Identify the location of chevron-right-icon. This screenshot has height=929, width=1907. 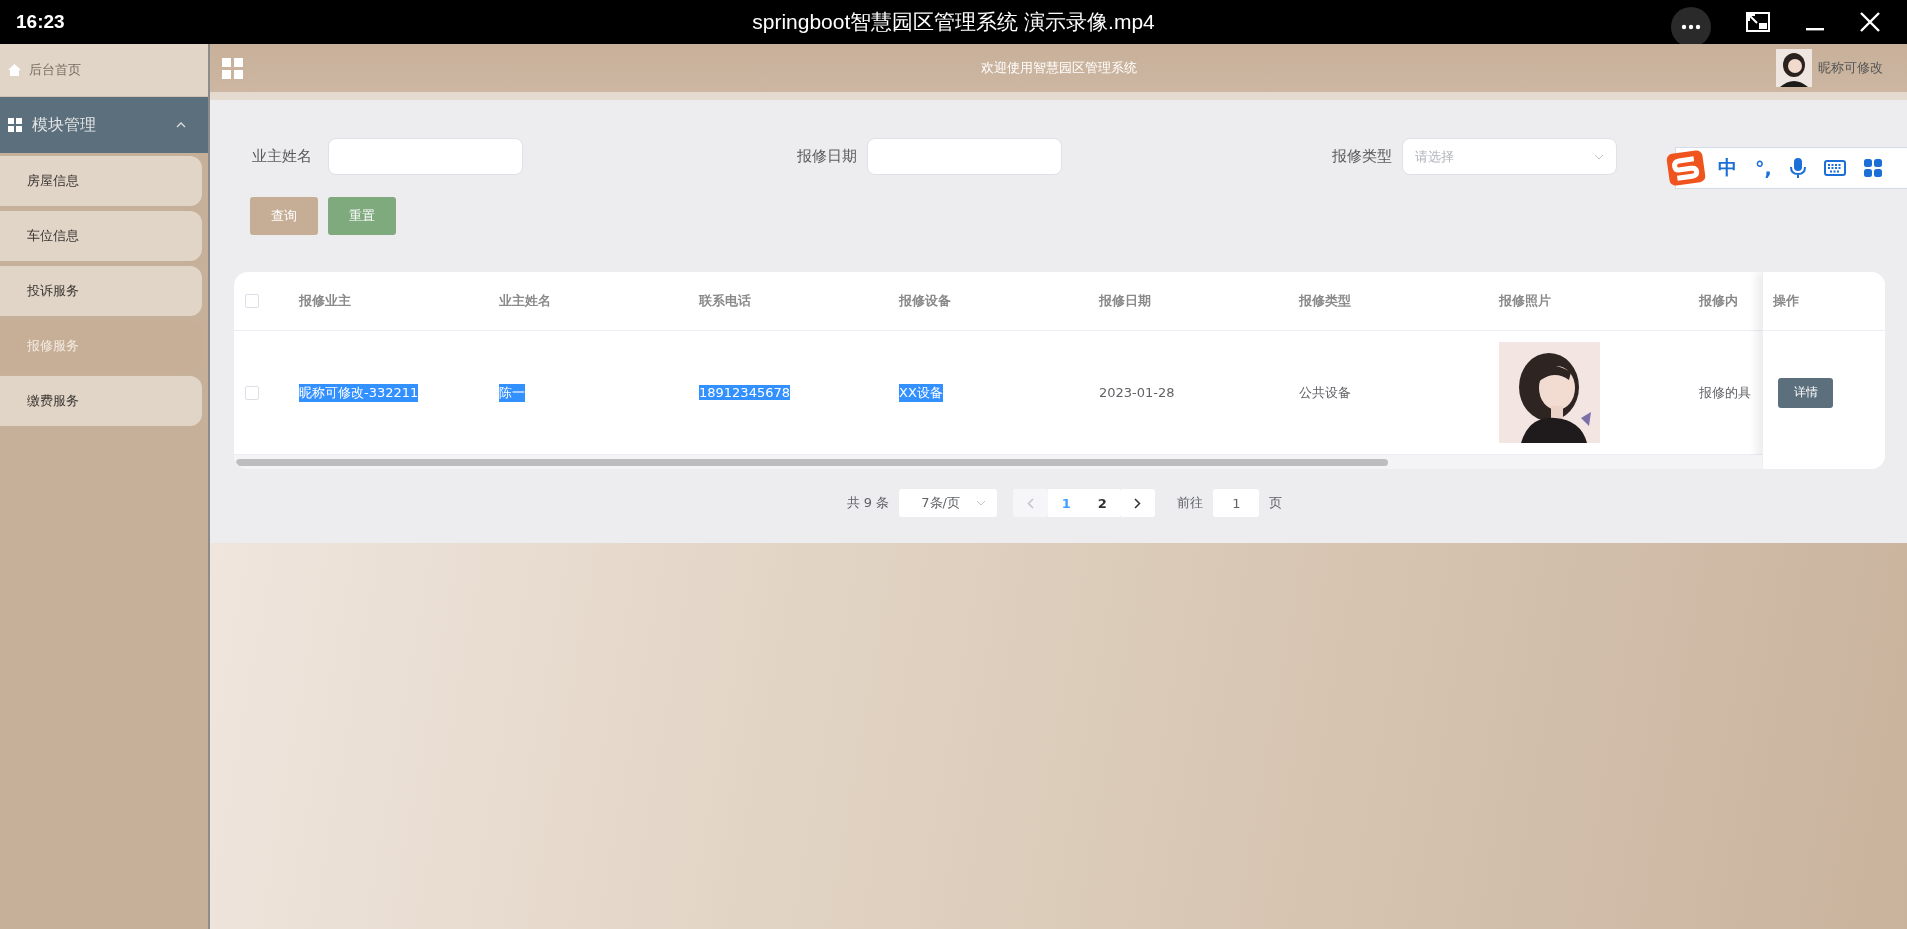
(1138, 503).